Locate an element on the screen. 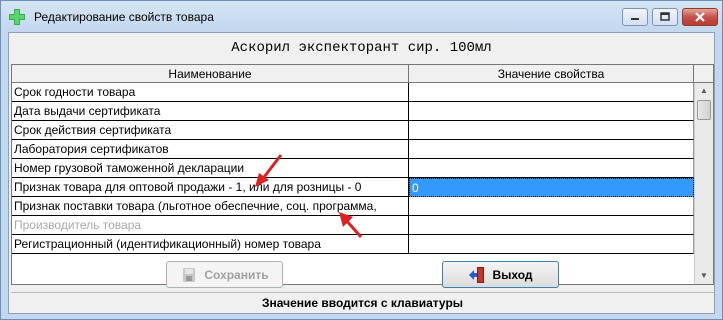  product-title: Аскорил экспекторант сир. 100мл is located at coordinates (361, 48).